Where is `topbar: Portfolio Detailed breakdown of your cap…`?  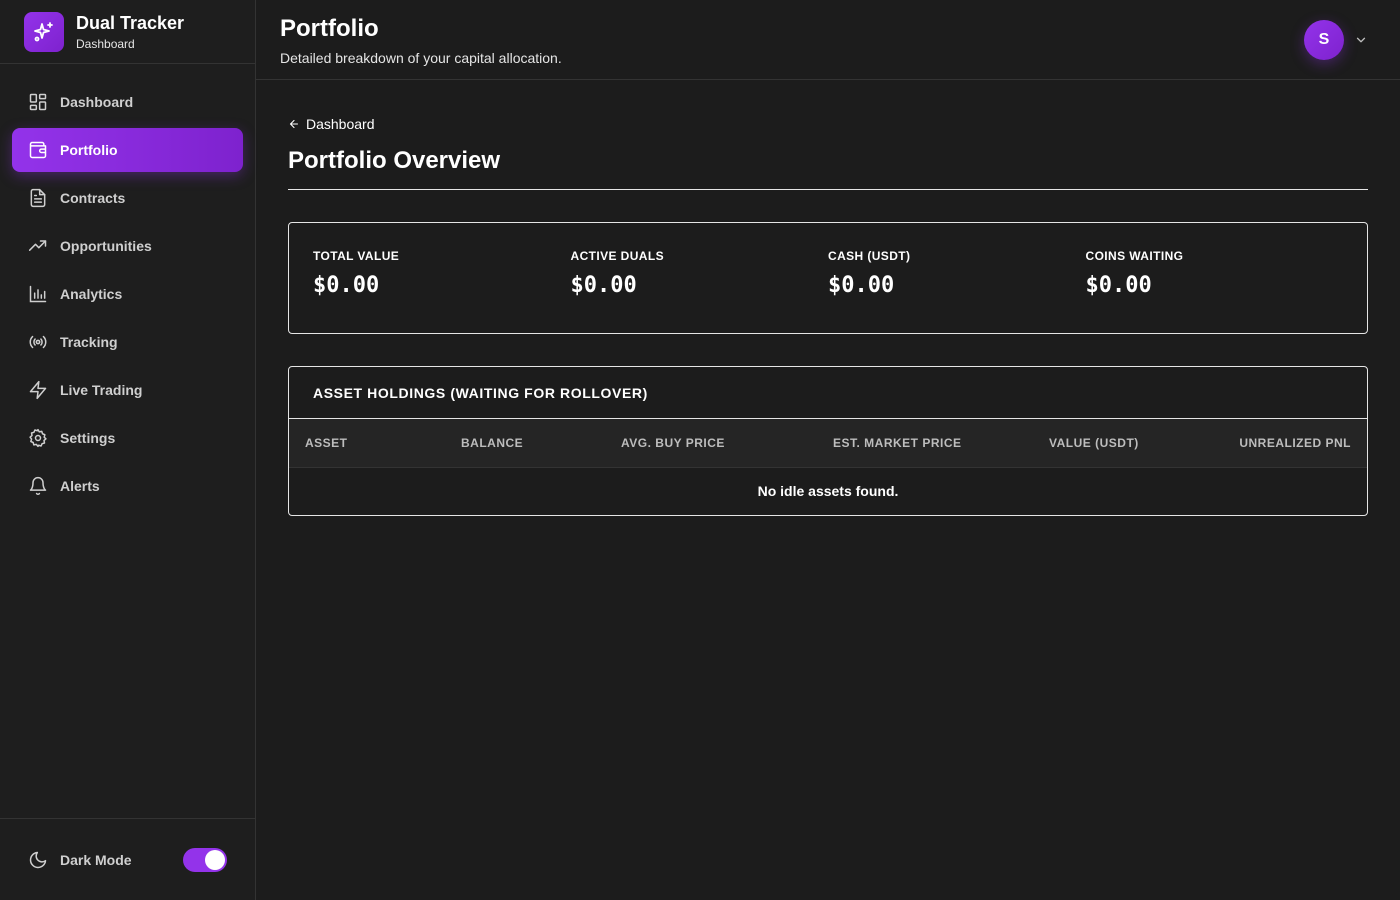
topbar: Portfolio Detailed breakdown of your cap… is located at coordinates (828, 40).